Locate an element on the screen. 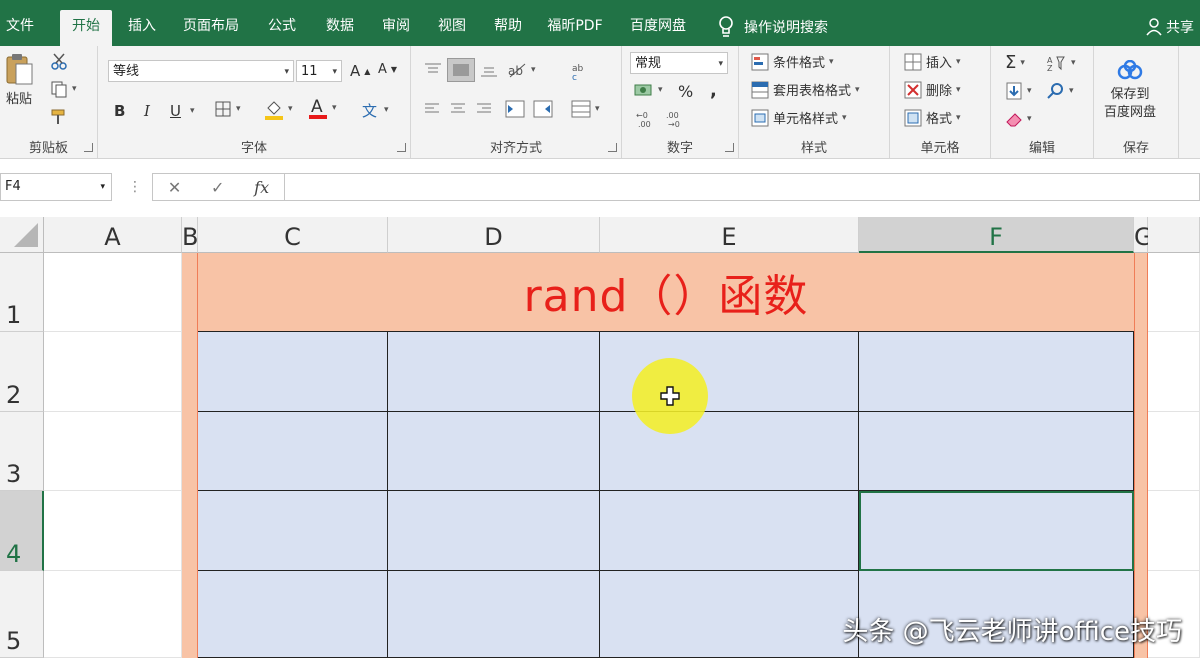 The width and height of the screenshot is (1200, 658). cell-a1 is located at coordinates (113, 292).